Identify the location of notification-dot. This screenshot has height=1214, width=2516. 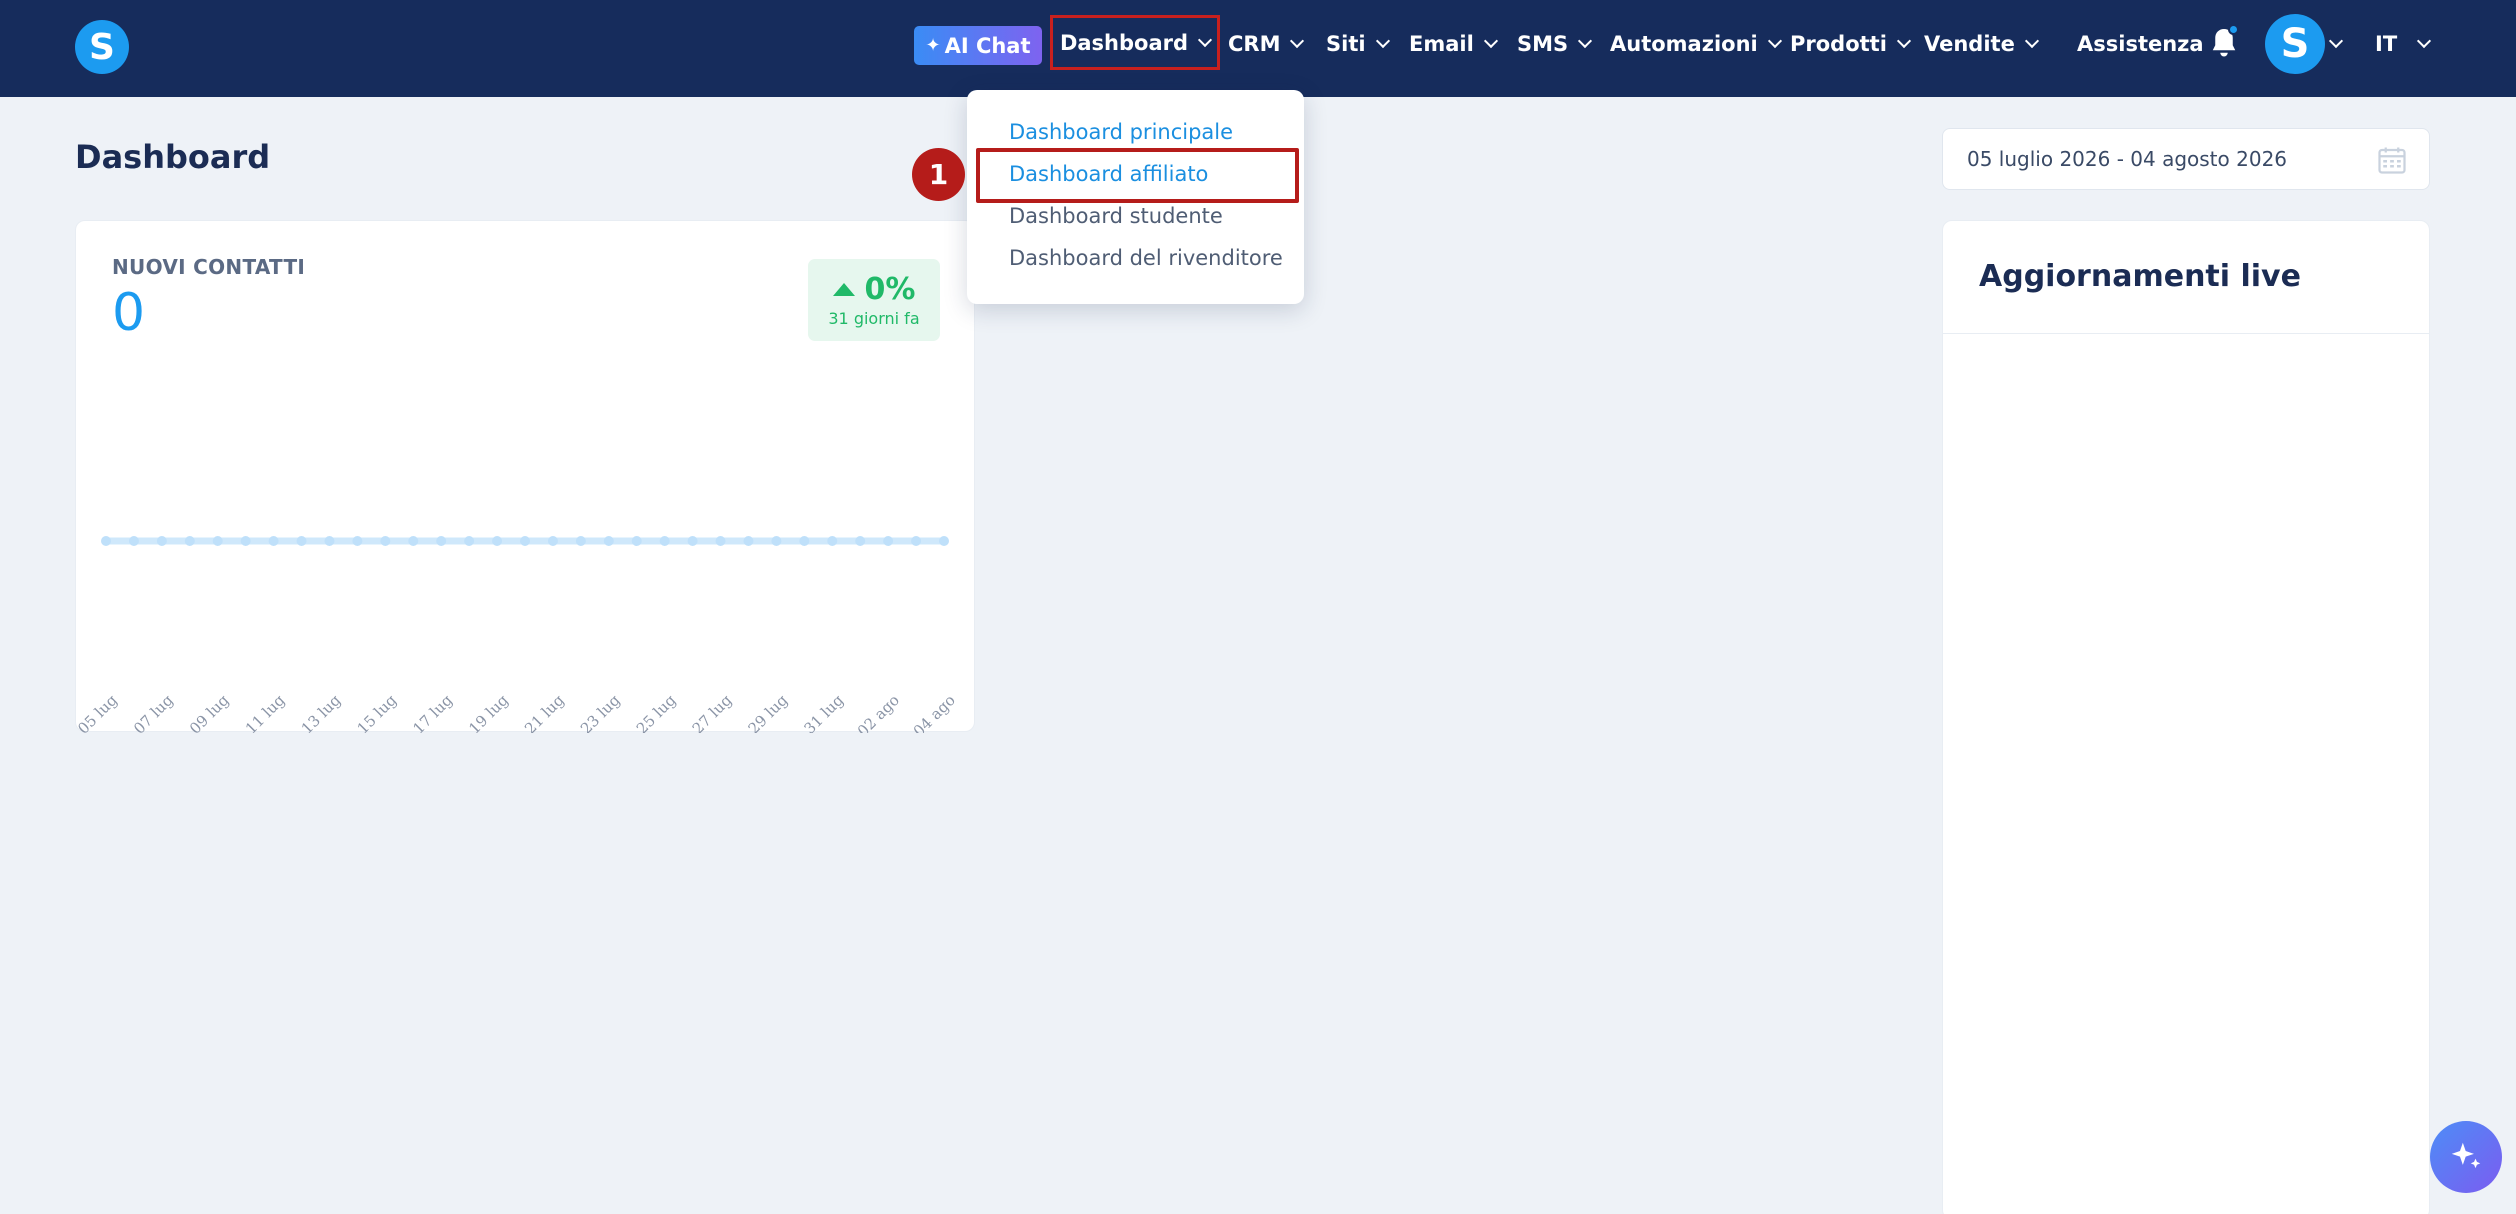
(2233, 29).